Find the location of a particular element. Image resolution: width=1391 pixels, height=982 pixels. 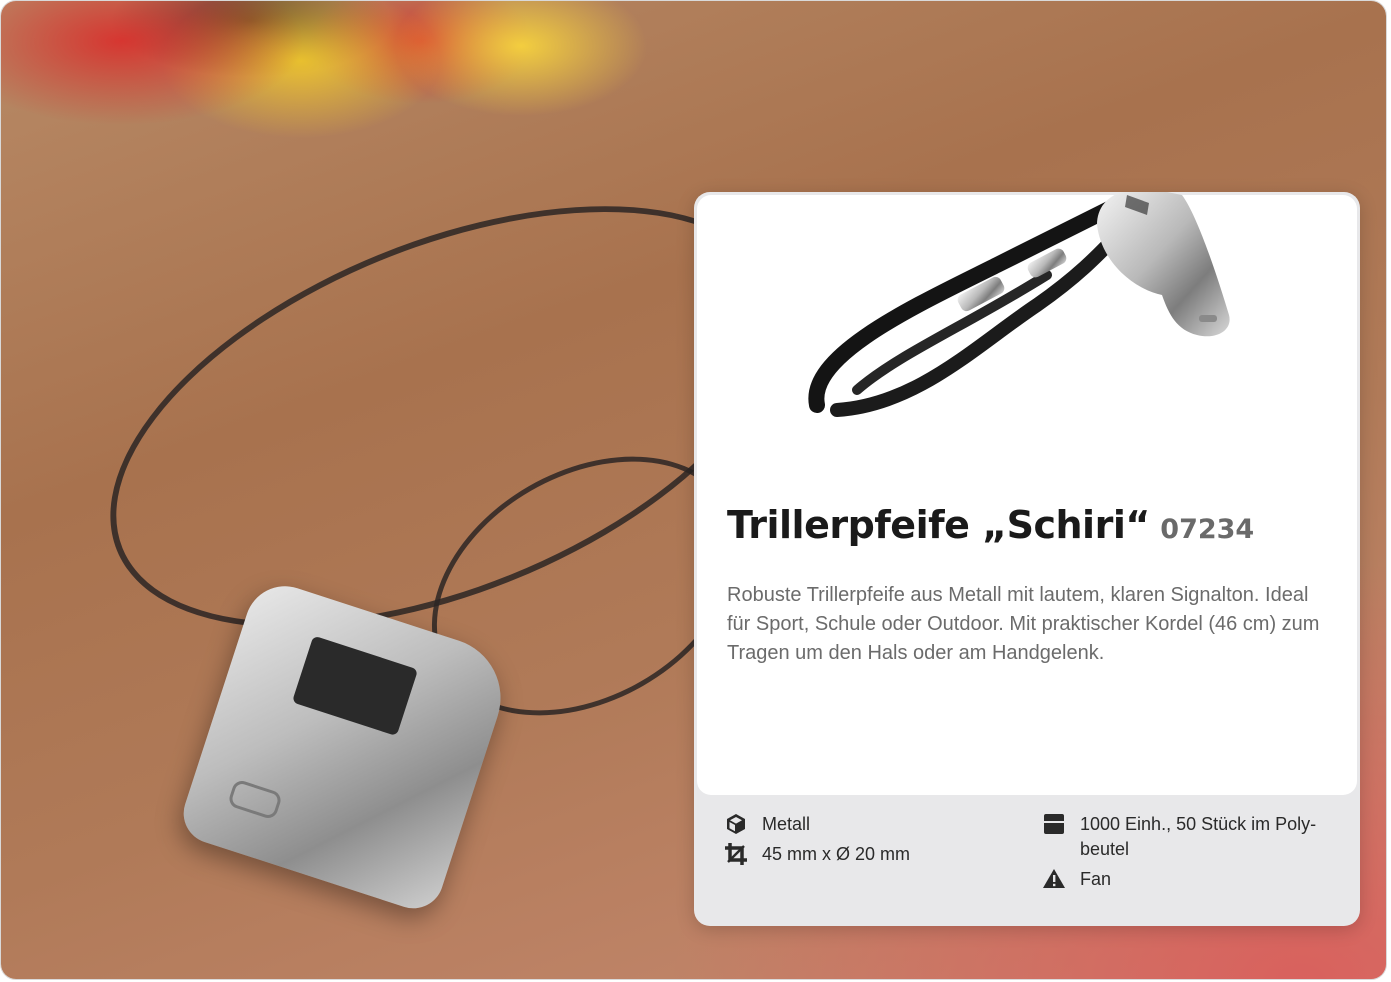

whistle-slot is located at coordinates (355, 686).